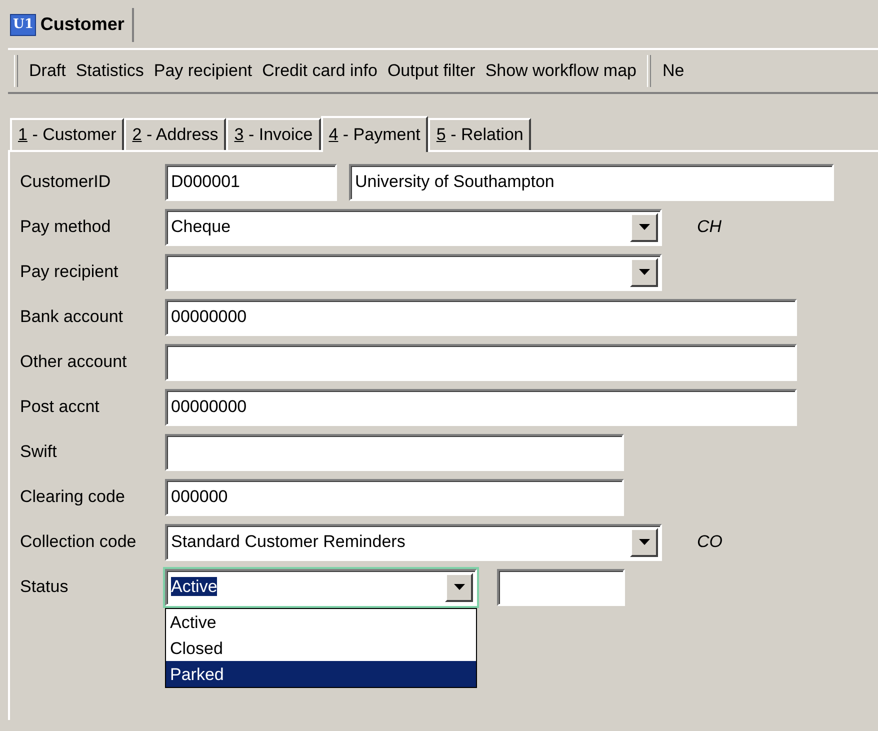 The height and width of the screenshot is (731, 878). I want to click on app-badge: U1, so click(23, 25).